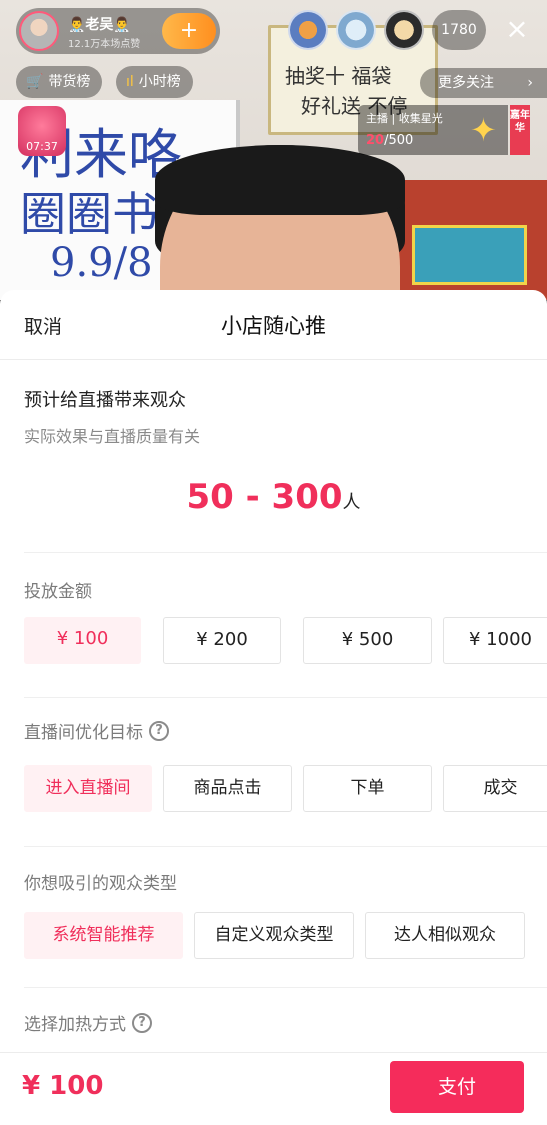  What do you see at coordinates (459, 30) in the screenshot?
I see `viewer-count: 1780` at bounding box center [459, 30].